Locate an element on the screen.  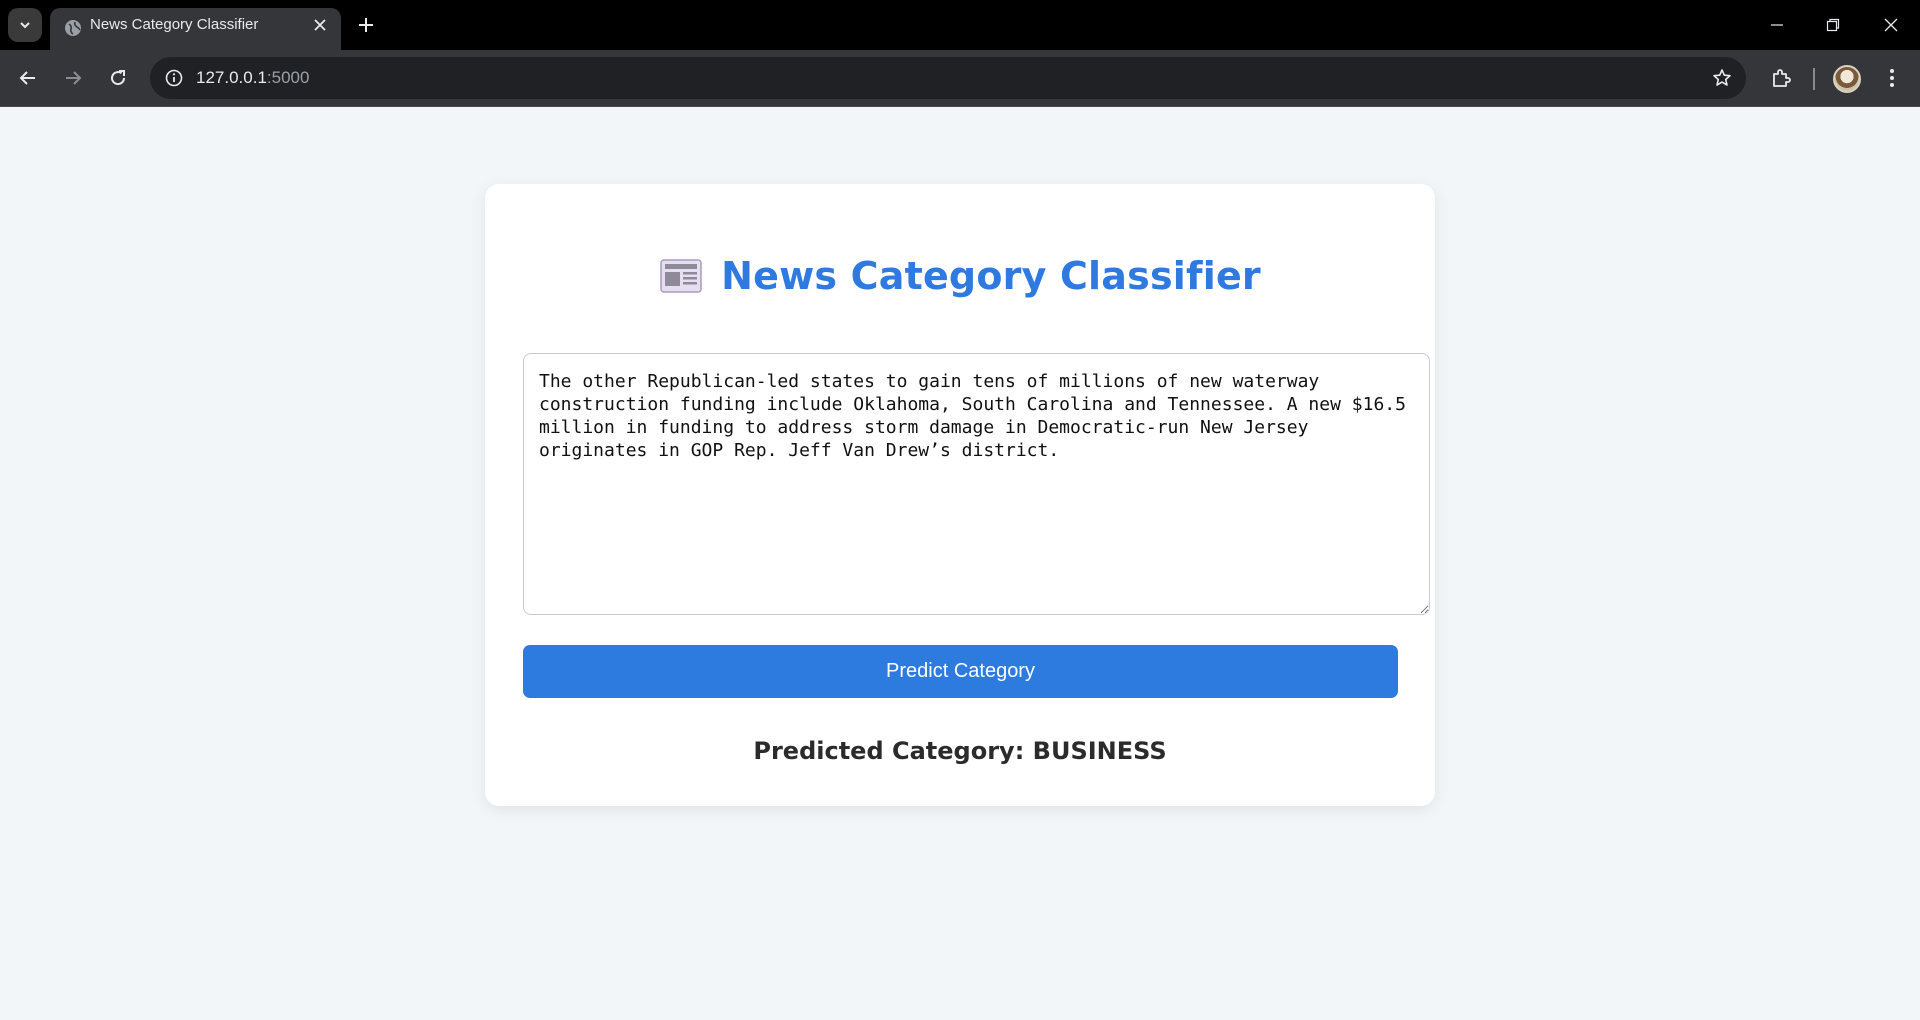
url-port: :5000 is located at coordinates (288, 77).